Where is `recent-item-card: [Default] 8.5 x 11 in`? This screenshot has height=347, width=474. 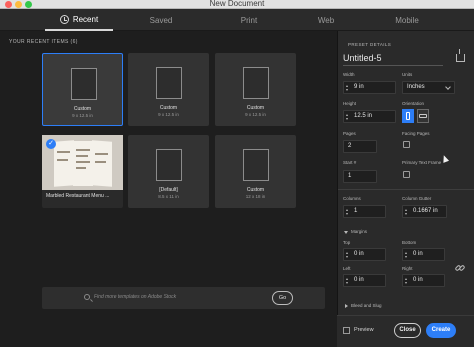 recent-item-card: [Default] 8.5 x 11 in is located at coordinates (168, 171).